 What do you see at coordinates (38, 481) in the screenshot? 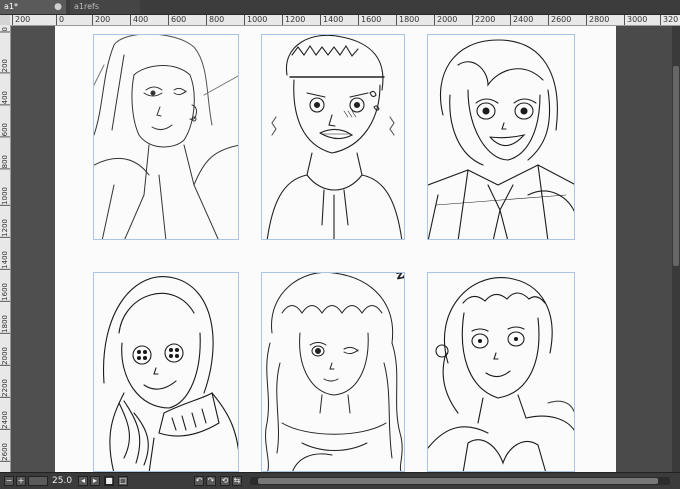
I see `zoom-slider` at bounding box center [38, 481].